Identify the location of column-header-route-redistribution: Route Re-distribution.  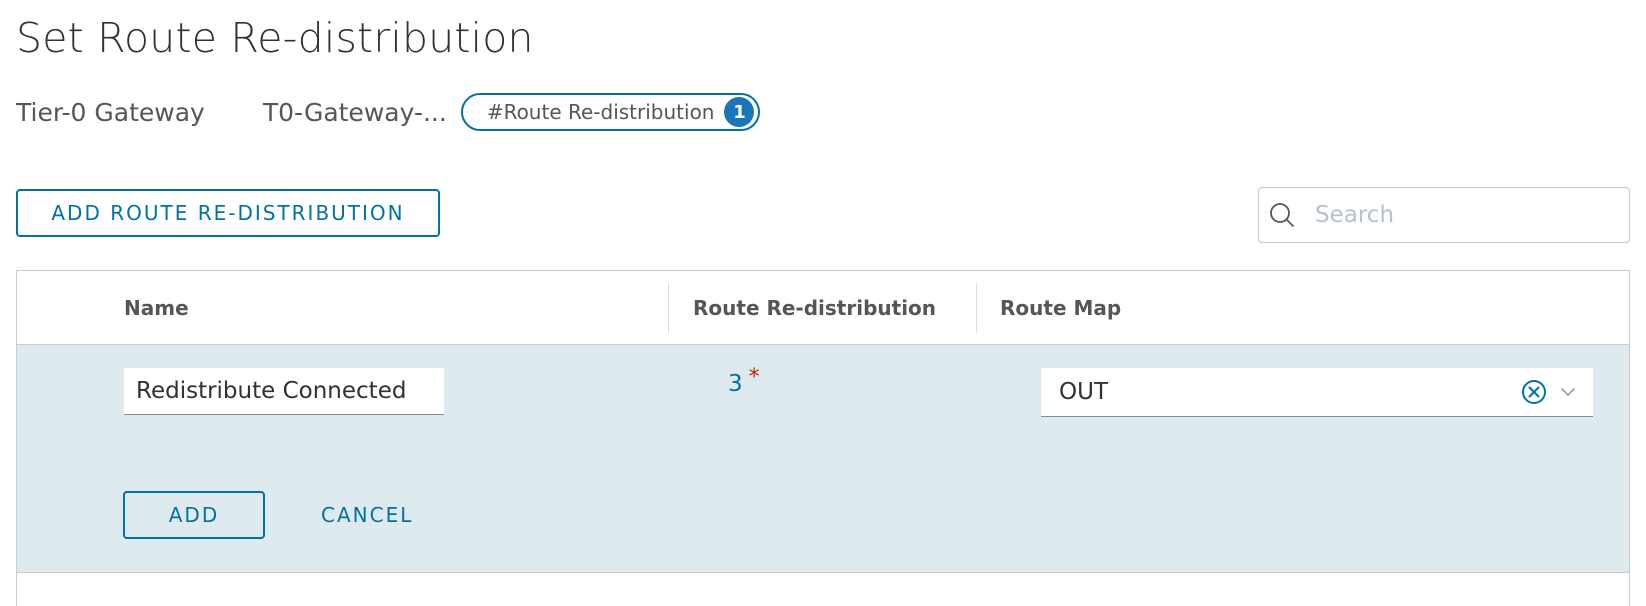
(814, 307).